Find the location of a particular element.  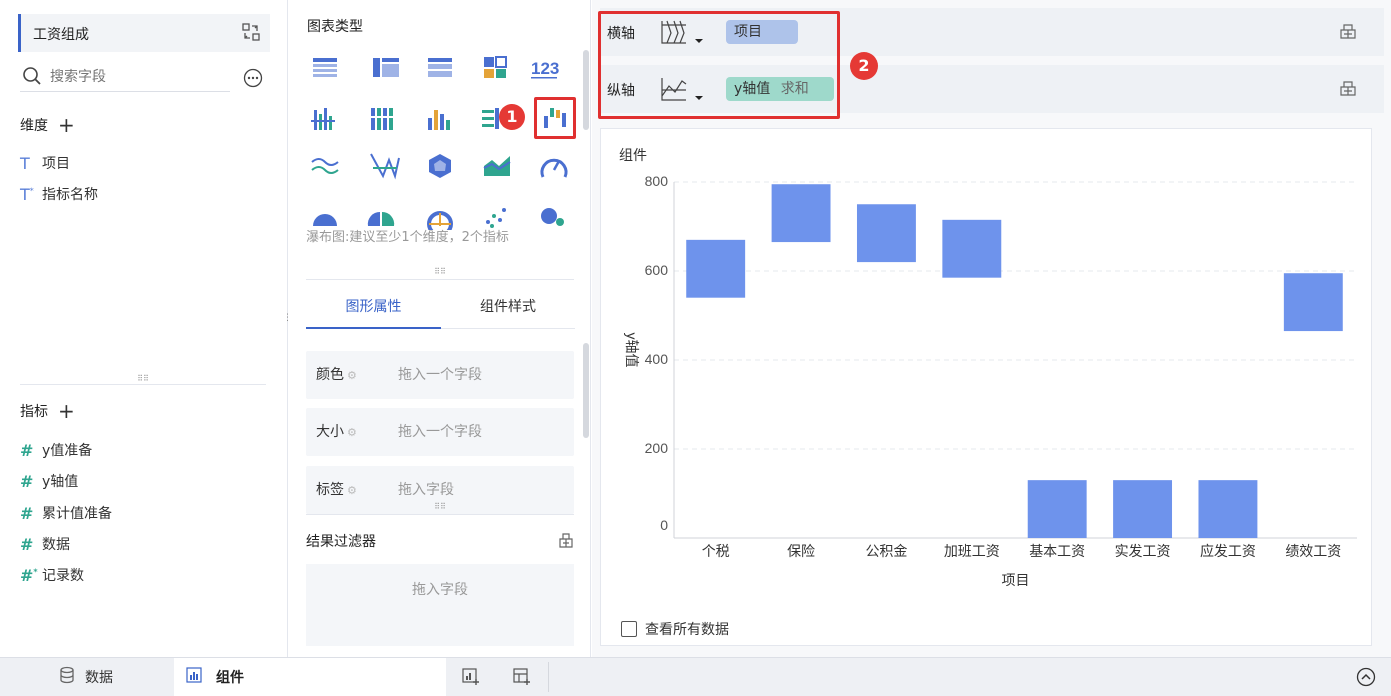

column-chart-icon is located at coordinates (439, 120).